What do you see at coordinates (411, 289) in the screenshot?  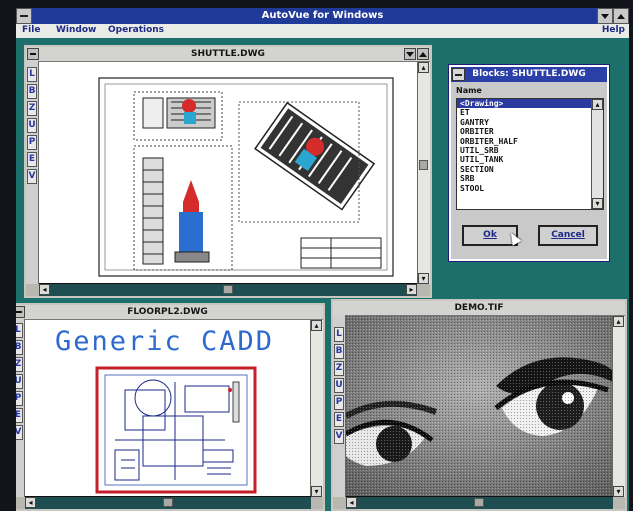 I see `scroll-right-icon: ▸` at bounding box center [411, 289].